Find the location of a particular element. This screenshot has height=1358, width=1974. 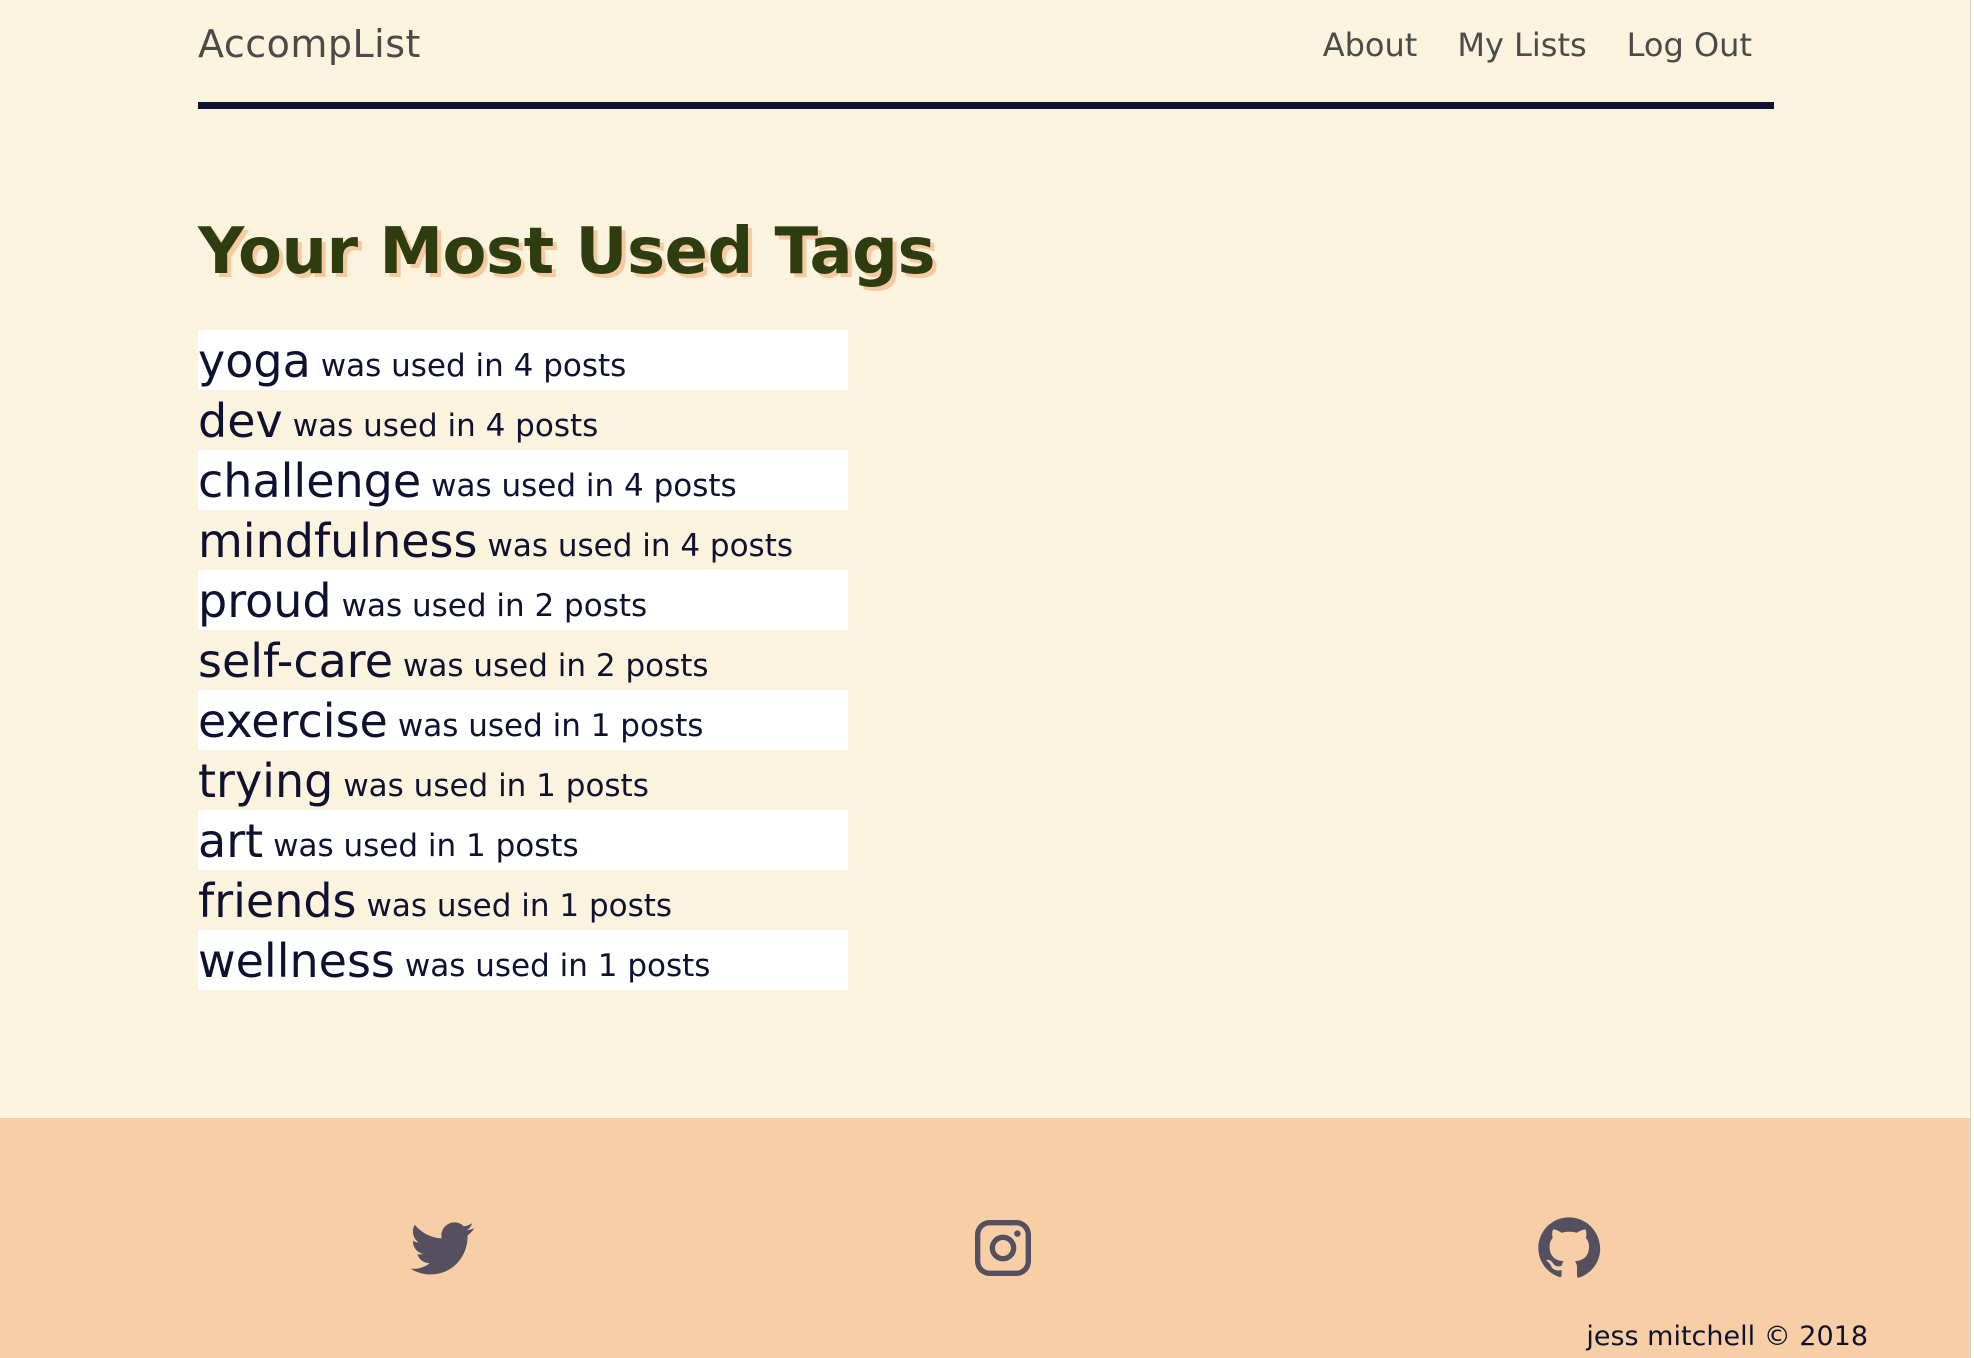

tag-name: mindfulness is located at coordinates (338, 541).